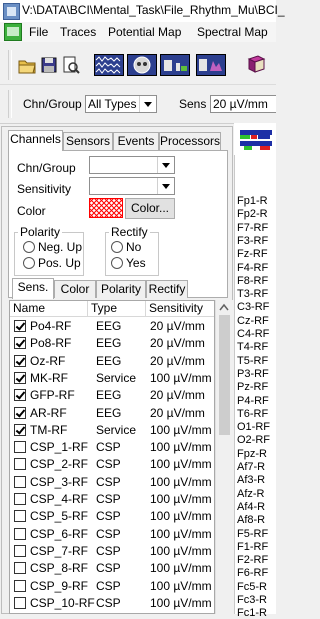 Image resolution: width=320 pixels, height=619 pixels. I want to click on table-row: CSP_3-RF CSP 100 µV/mm, so click(112, 482).